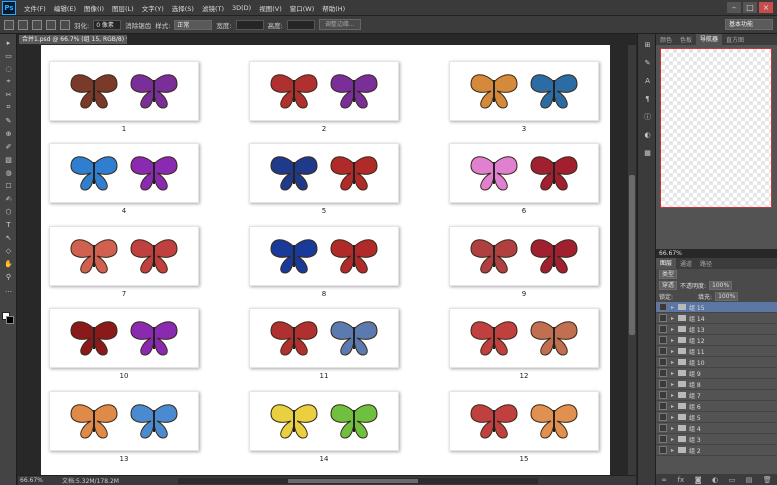 The height and width of the screenshot is (485, 777). Describe the element at coordinates (767, 480) in the screenshot. I see `layers-footer-icon: 🗑` at that location.